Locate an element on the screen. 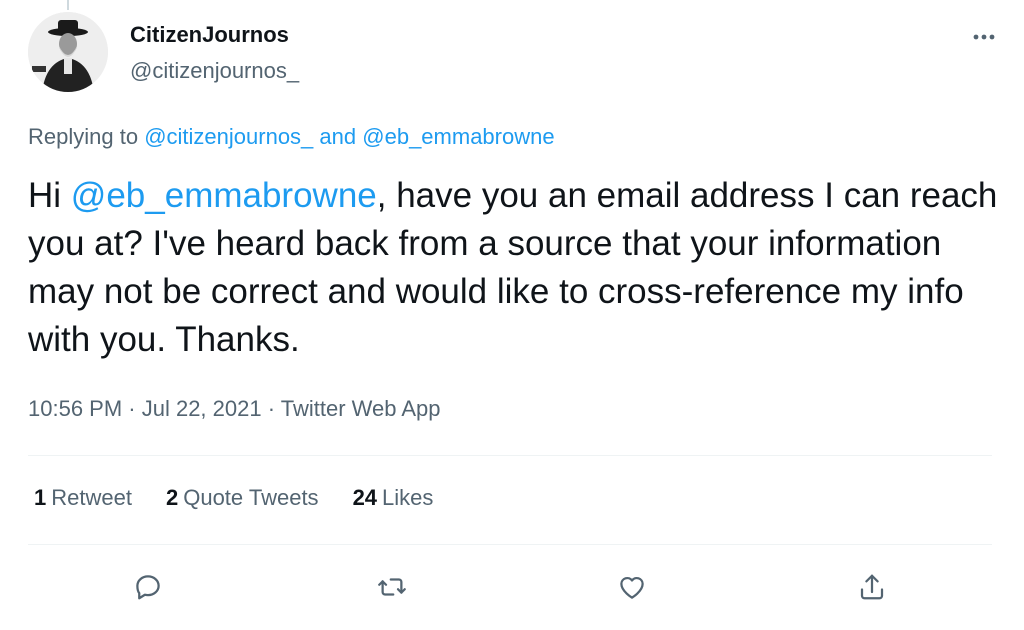 This screenshot has width=1024, height=630. author-handle: @citizenjournos_ is located at coordinates (214, 71).